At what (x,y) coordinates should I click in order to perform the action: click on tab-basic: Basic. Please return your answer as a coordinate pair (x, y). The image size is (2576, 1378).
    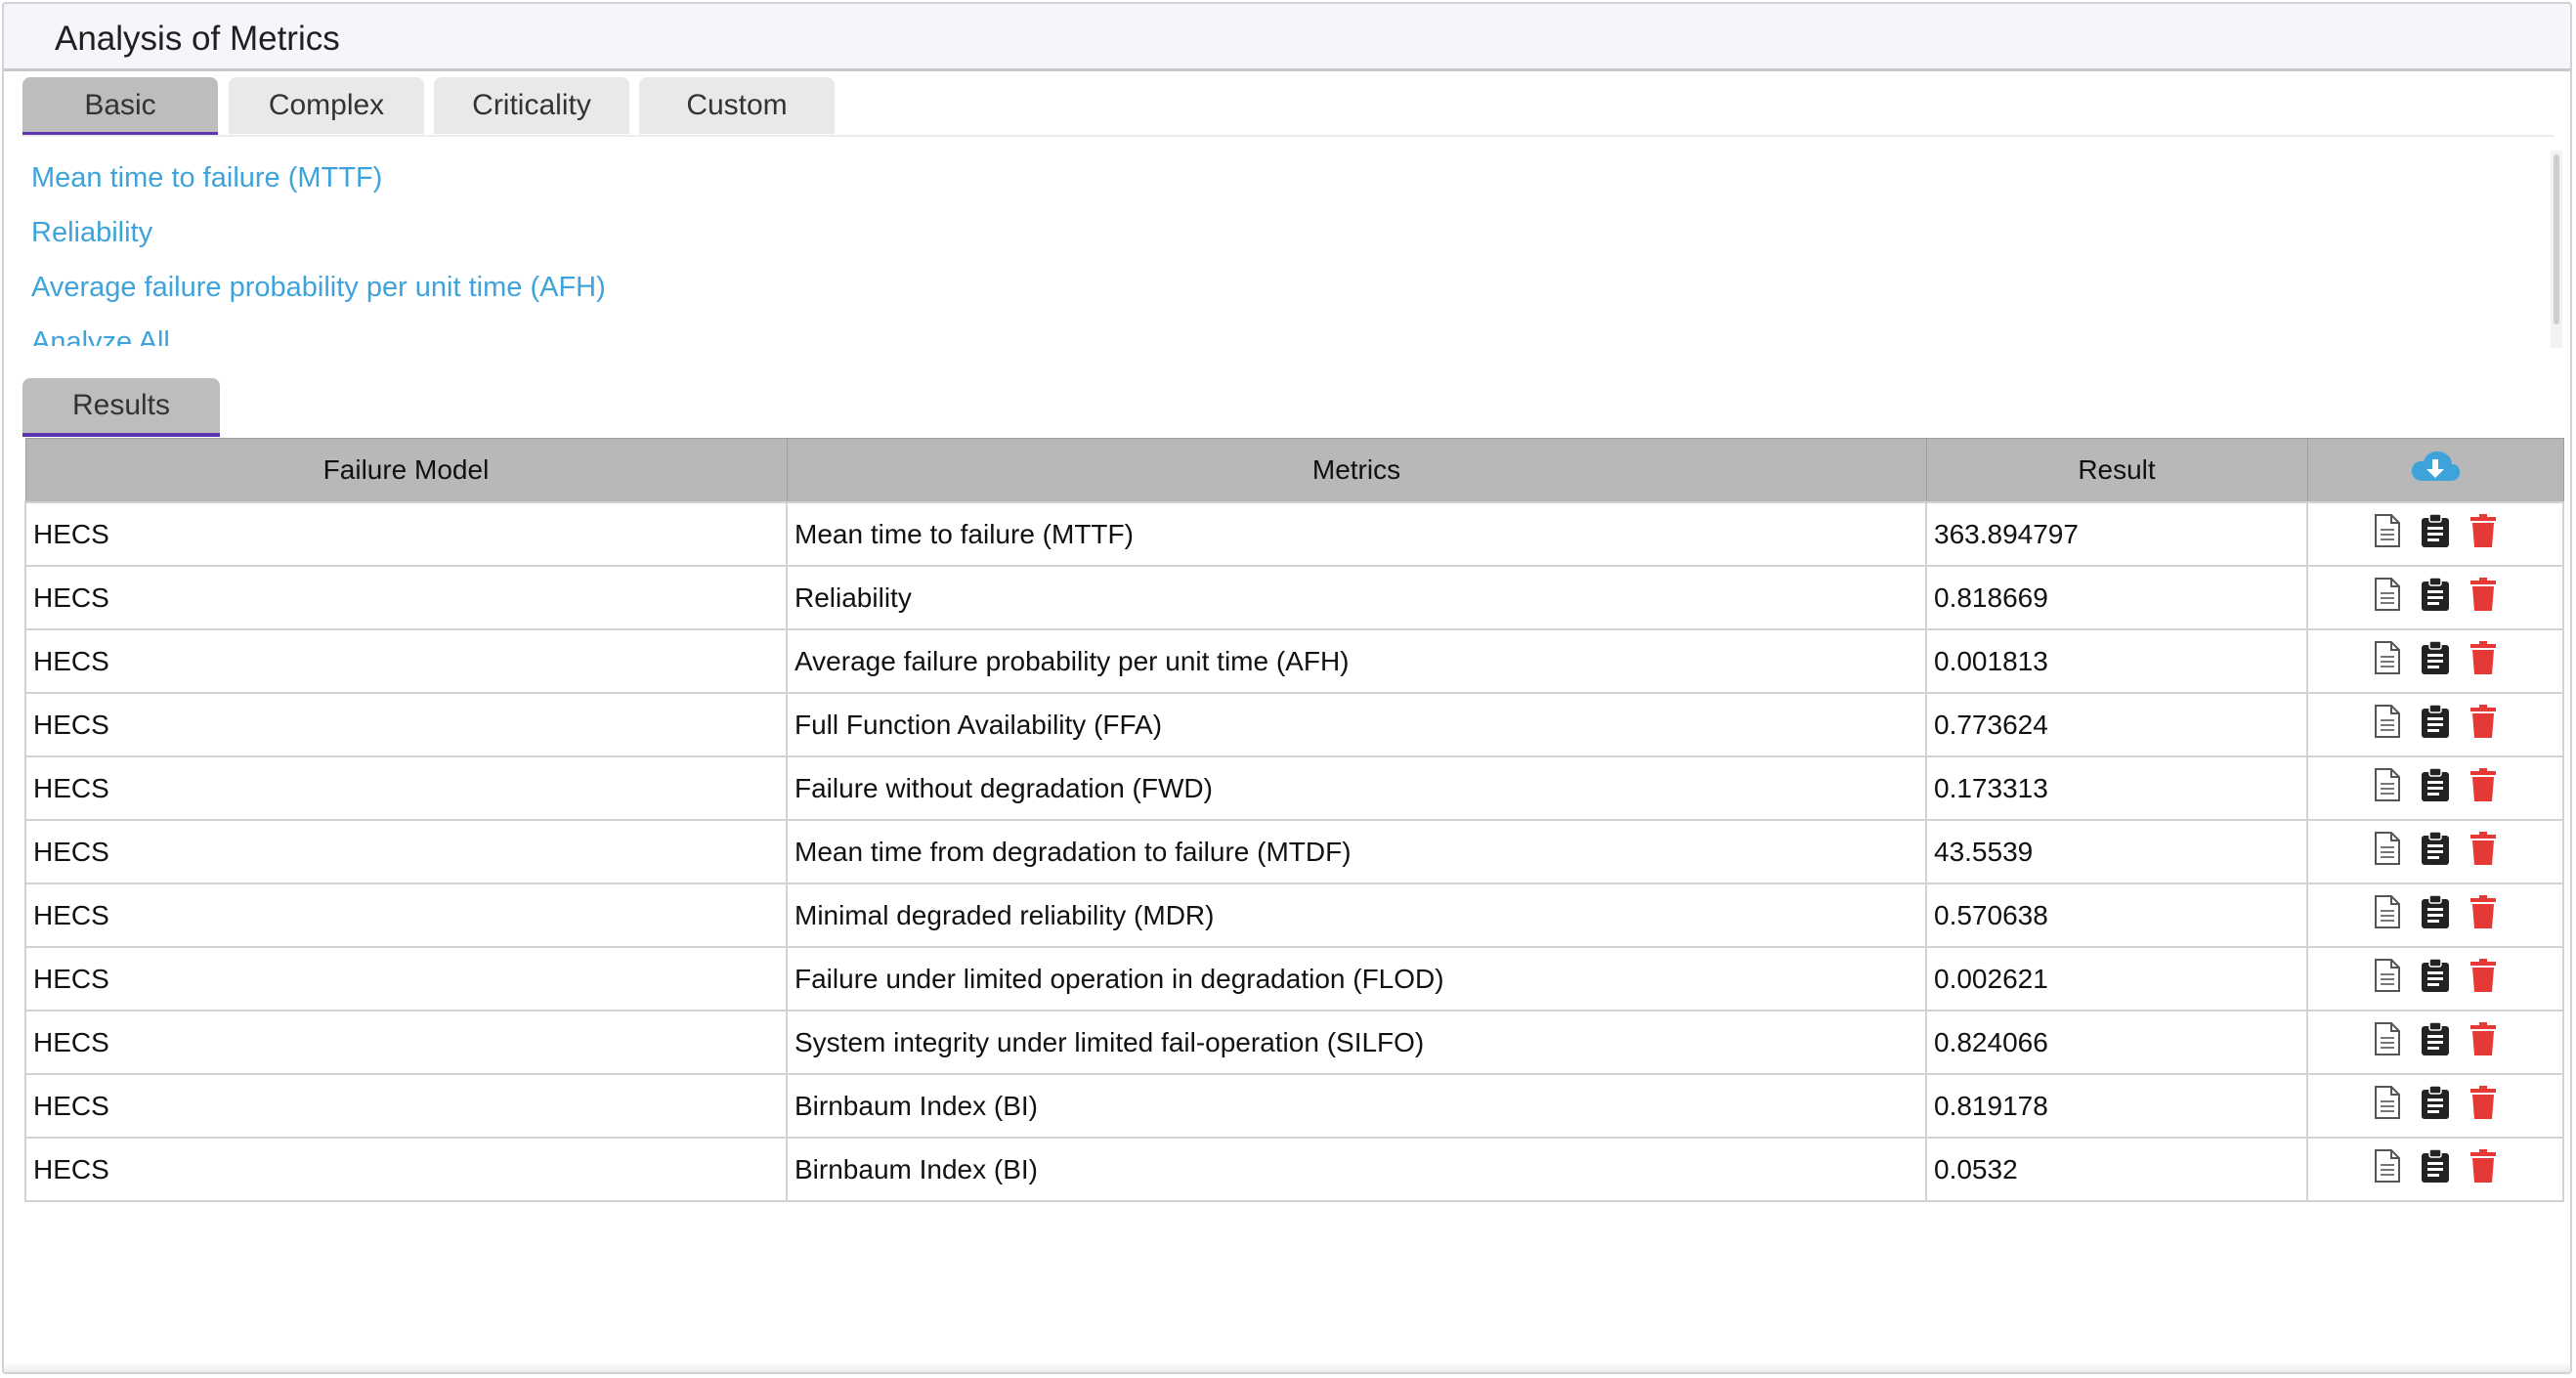
    Looking at the image, I should click on (120, 106).